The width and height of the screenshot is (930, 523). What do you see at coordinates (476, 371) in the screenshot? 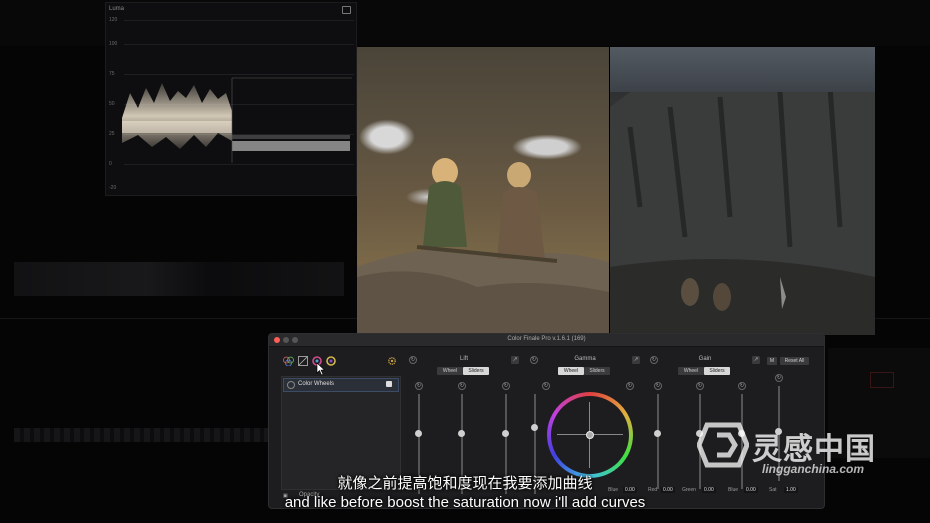
I see `lift-sliders-tab: Sliders` at bounding box center [476, 371].